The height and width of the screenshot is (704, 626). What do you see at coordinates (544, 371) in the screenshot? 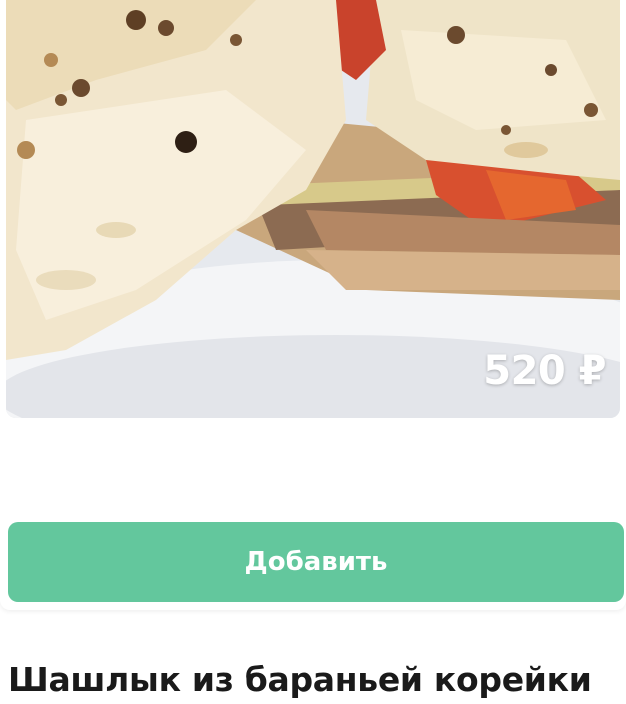
I see `price-badge: 520 ₽` at bounding box center [544, 371].